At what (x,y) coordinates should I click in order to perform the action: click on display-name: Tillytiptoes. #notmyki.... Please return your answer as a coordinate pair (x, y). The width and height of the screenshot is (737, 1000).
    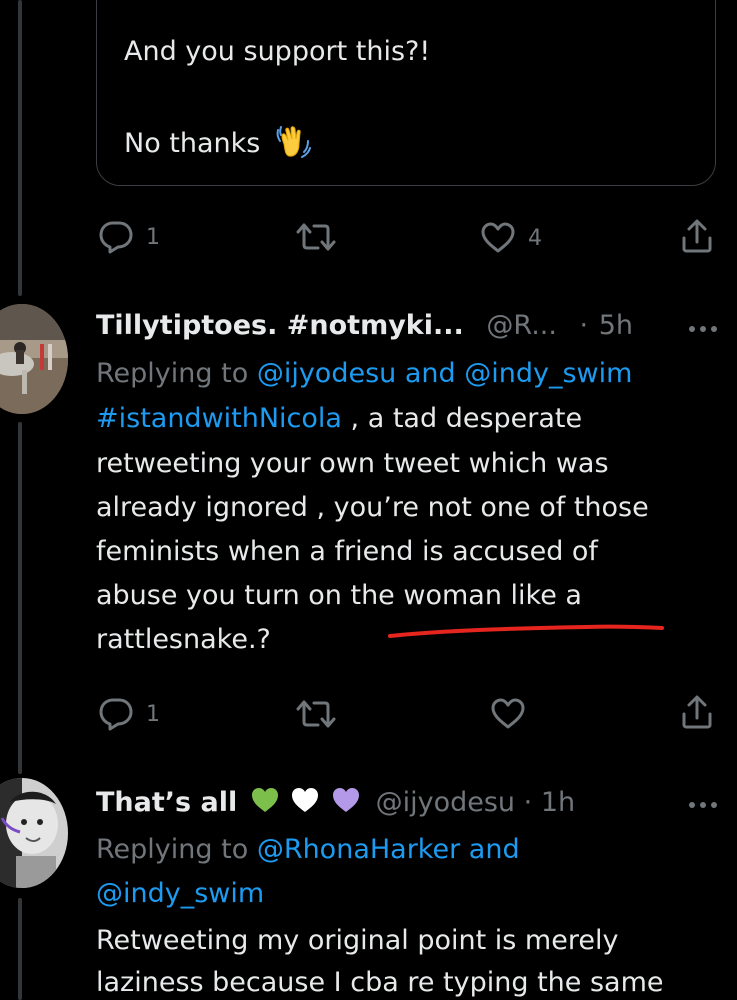
    Looking at the image, I should click on (280, 325).